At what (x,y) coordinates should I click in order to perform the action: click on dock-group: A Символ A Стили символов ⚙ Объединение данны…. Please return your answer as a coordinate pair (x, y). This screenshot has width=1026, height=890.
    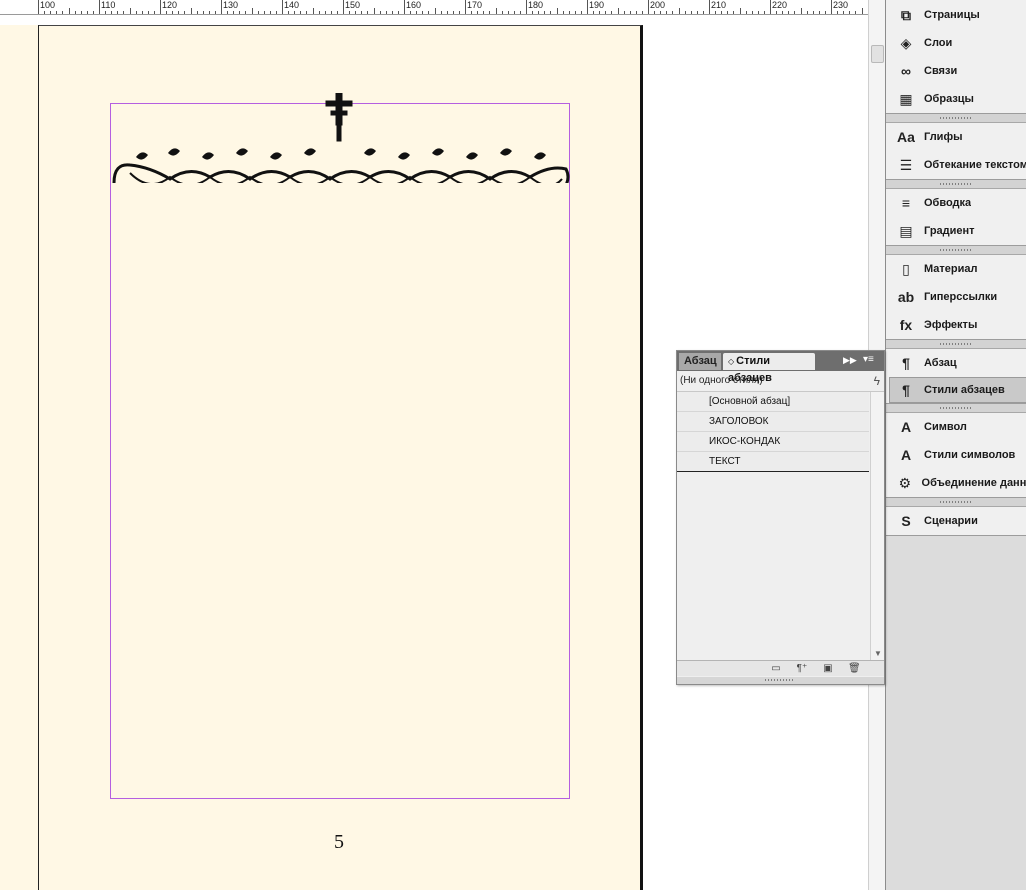
    Looking at the image, I should click on (956, 455).